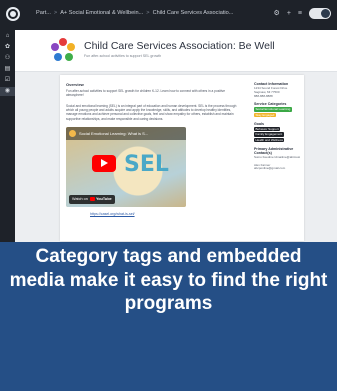  What do you see at coordinates (103, 199) in the screenshot?
I see `youtube-label: YouTube` at bounding box center [103, 199].